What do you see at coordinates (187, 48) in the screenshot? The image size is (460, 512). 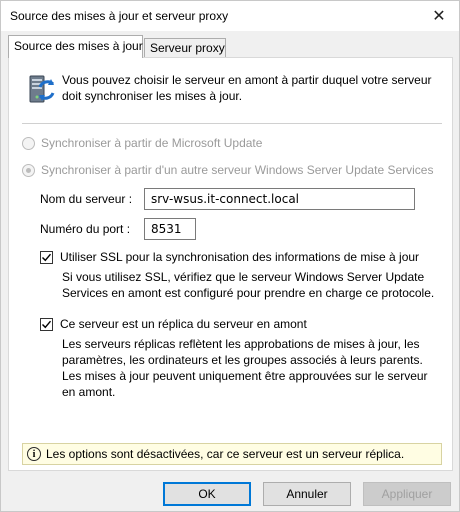 I see `tab-label: Serveur proxy` at bounding box center [187, 48].